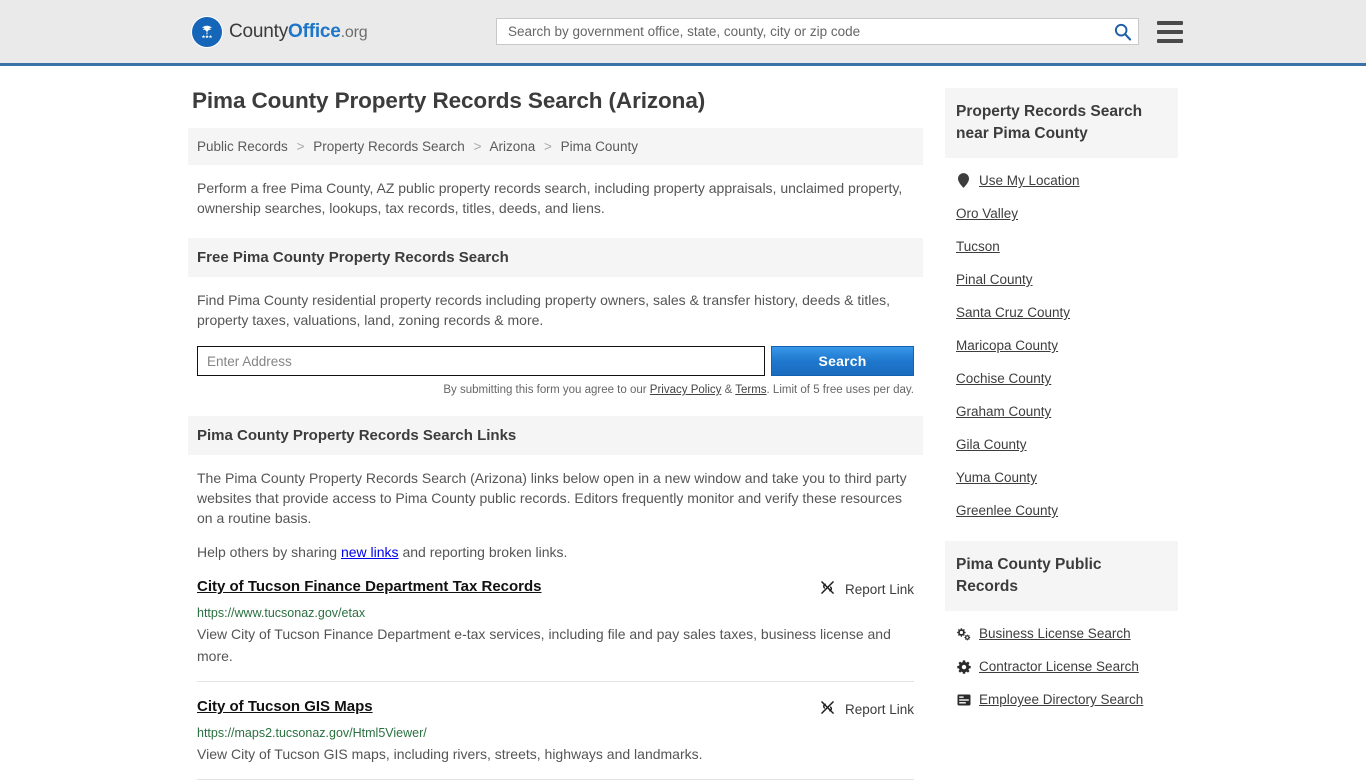 This screenshot has width=1366, height=780. I want to click on sidebar-link-label: Maricopa County, so click(1007, 345).